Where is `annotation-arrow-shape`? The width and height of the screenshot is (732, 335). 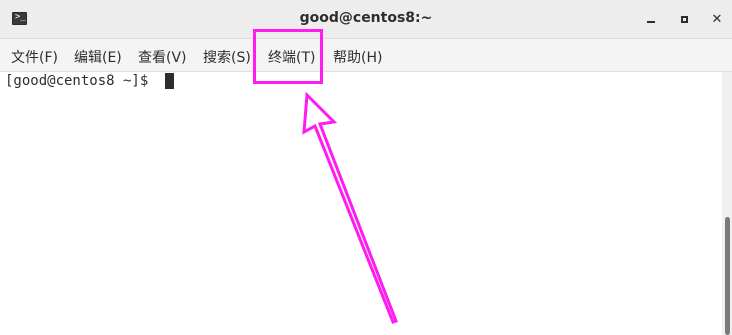
annotation-arrow-shape is located at coordinates (350, 207).